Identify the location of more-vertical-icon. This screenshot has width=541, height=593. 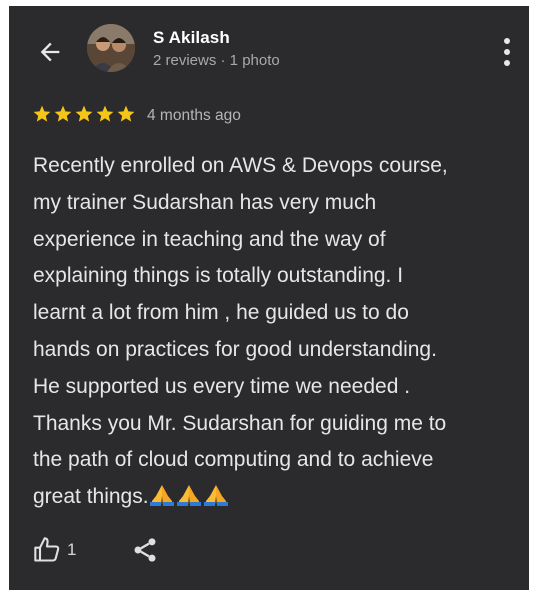
(507, 52).